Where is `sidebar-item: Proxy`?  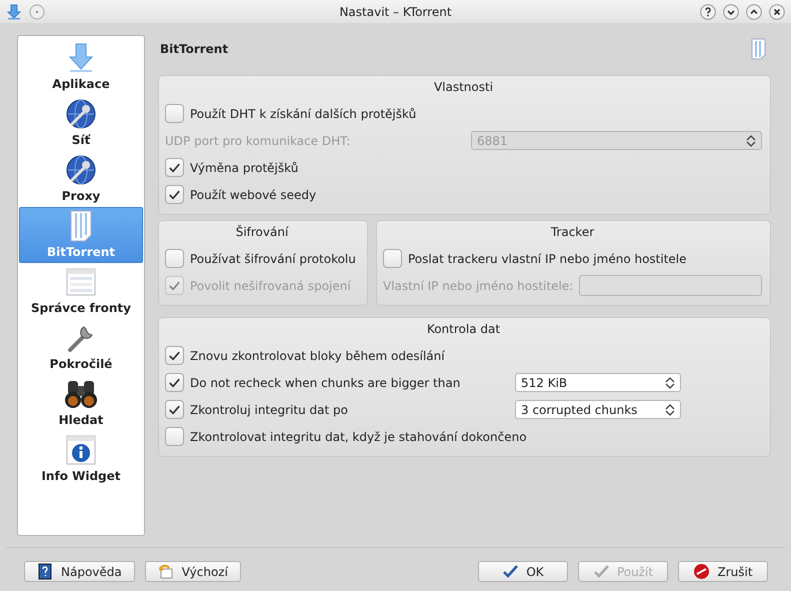
sidebar-item: Proxy is located at coordinates (81, 179).